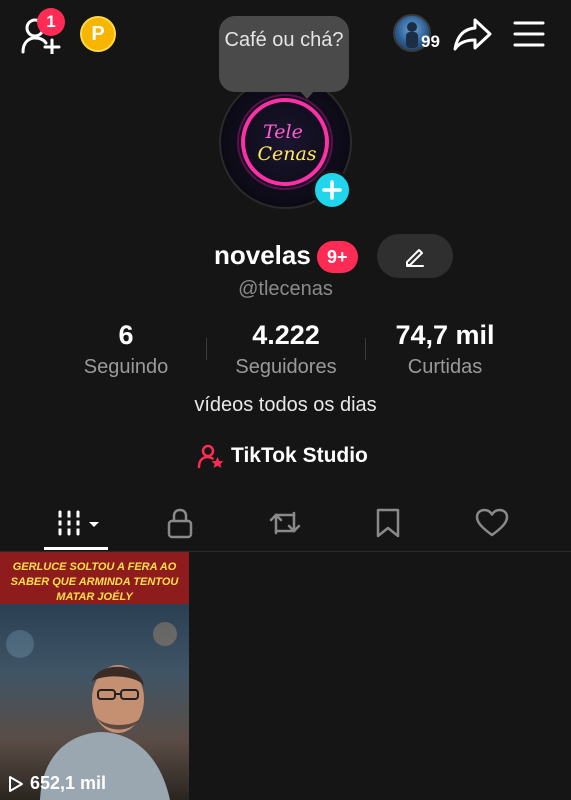 The image size is (571, 800). Describe the element at coordinates (286, 154) in the screenshot. I see `svg-text: Cenas` at that location.